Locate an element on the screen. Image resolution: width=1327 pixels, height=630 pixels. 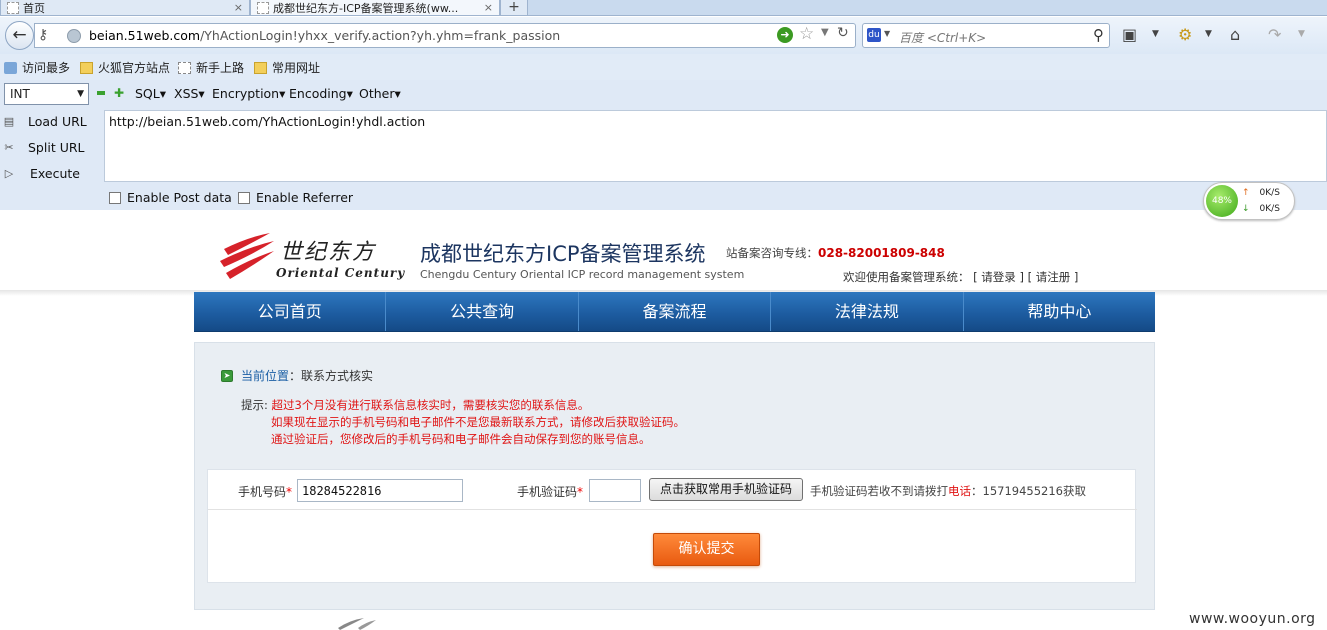
tip-line: 通过验证后，您修改后的手机号码和电子邮件会自动保存到您的账号信息。 is located at coordinates (461, 439).